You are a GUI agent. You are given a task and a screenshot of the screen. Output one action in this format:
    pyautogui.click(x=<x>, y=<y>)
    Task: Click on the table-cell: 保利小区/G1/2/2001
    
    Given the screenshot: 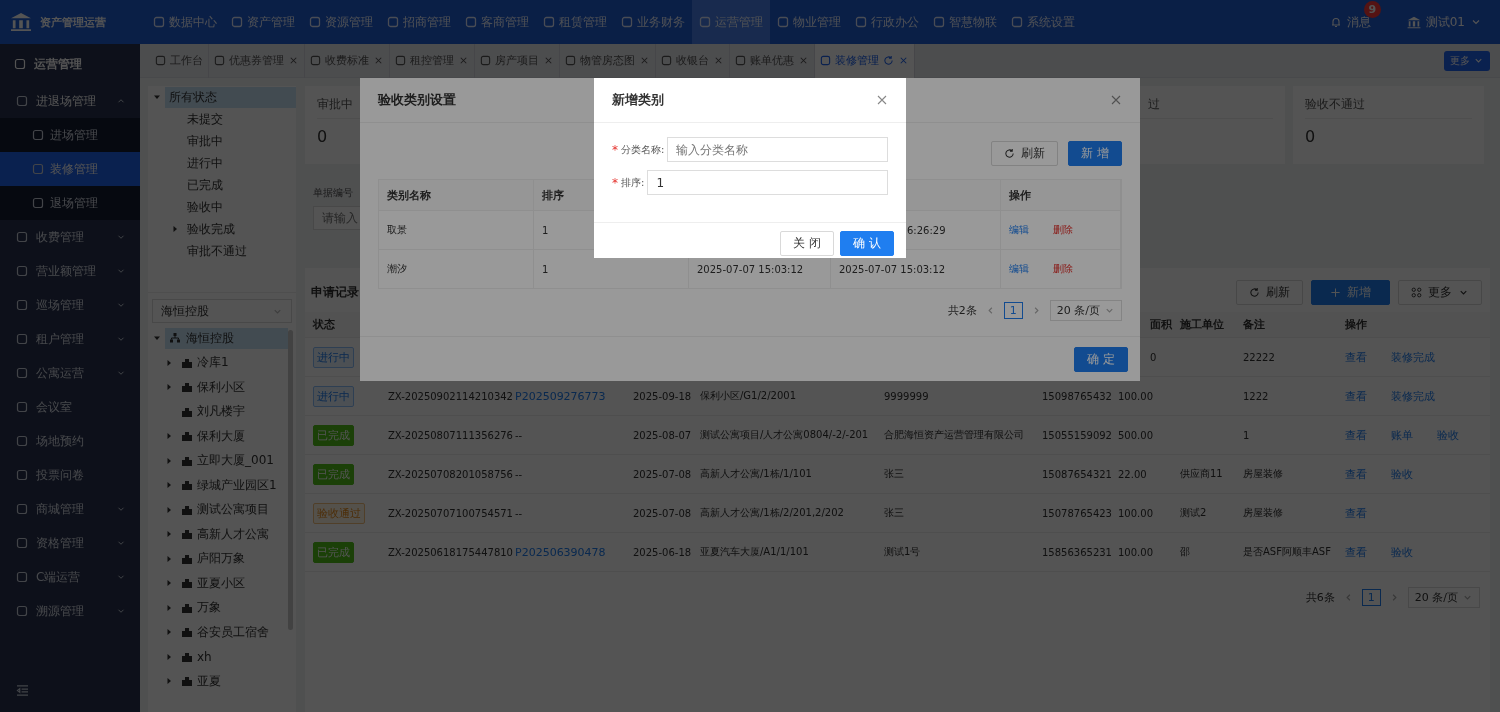 What is the action you would take?
    pyautogui.click(x=748, y=396)
    